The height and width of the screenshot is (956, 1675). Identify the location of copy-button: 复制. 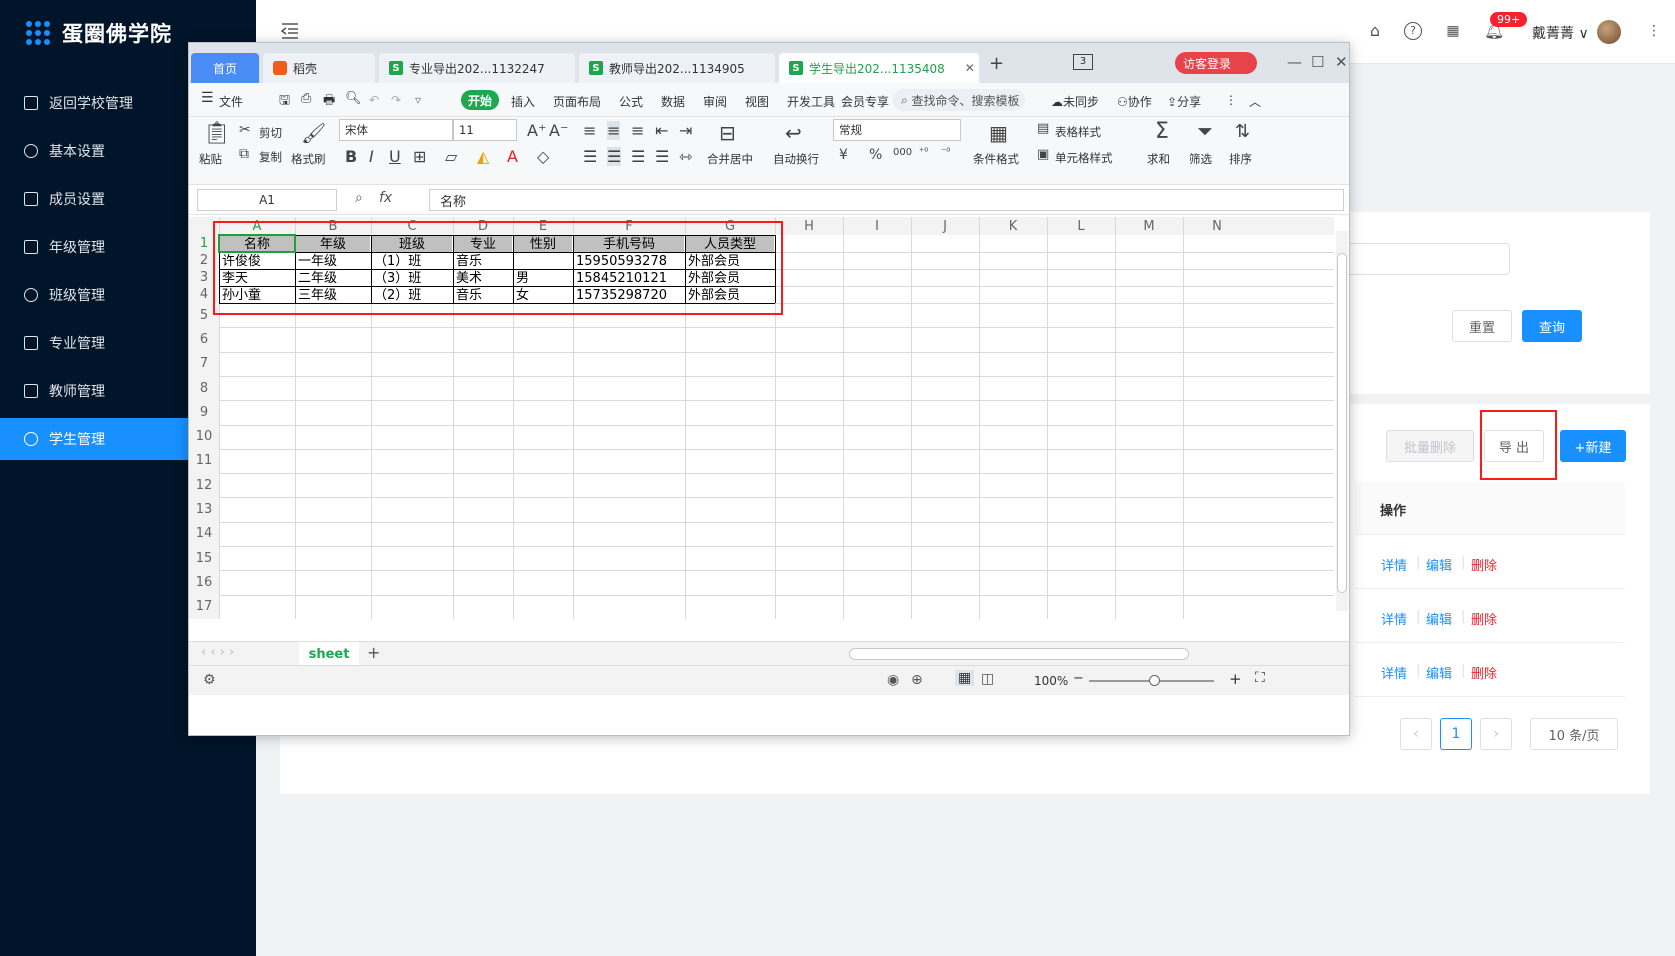
(270, 157).